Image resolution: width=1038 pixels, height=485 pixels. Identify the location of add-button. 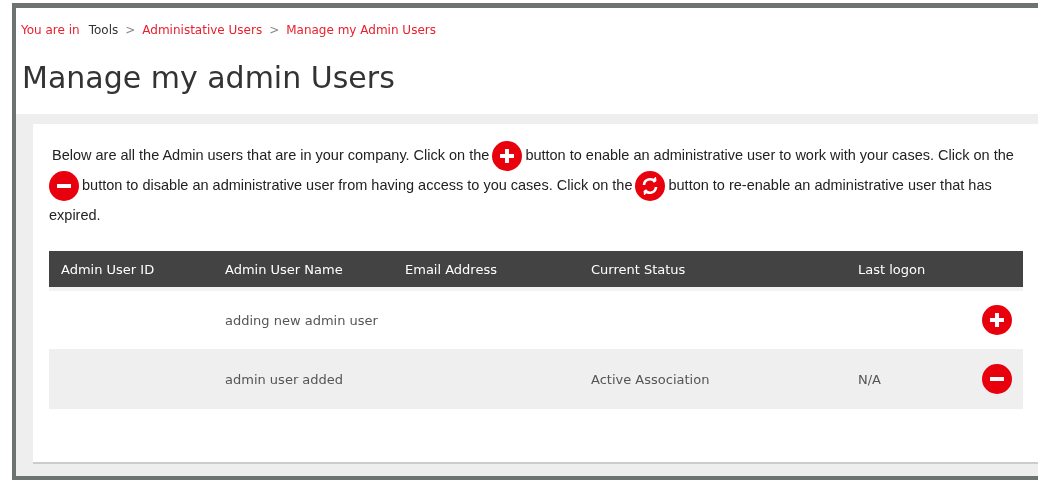
(997, 320).